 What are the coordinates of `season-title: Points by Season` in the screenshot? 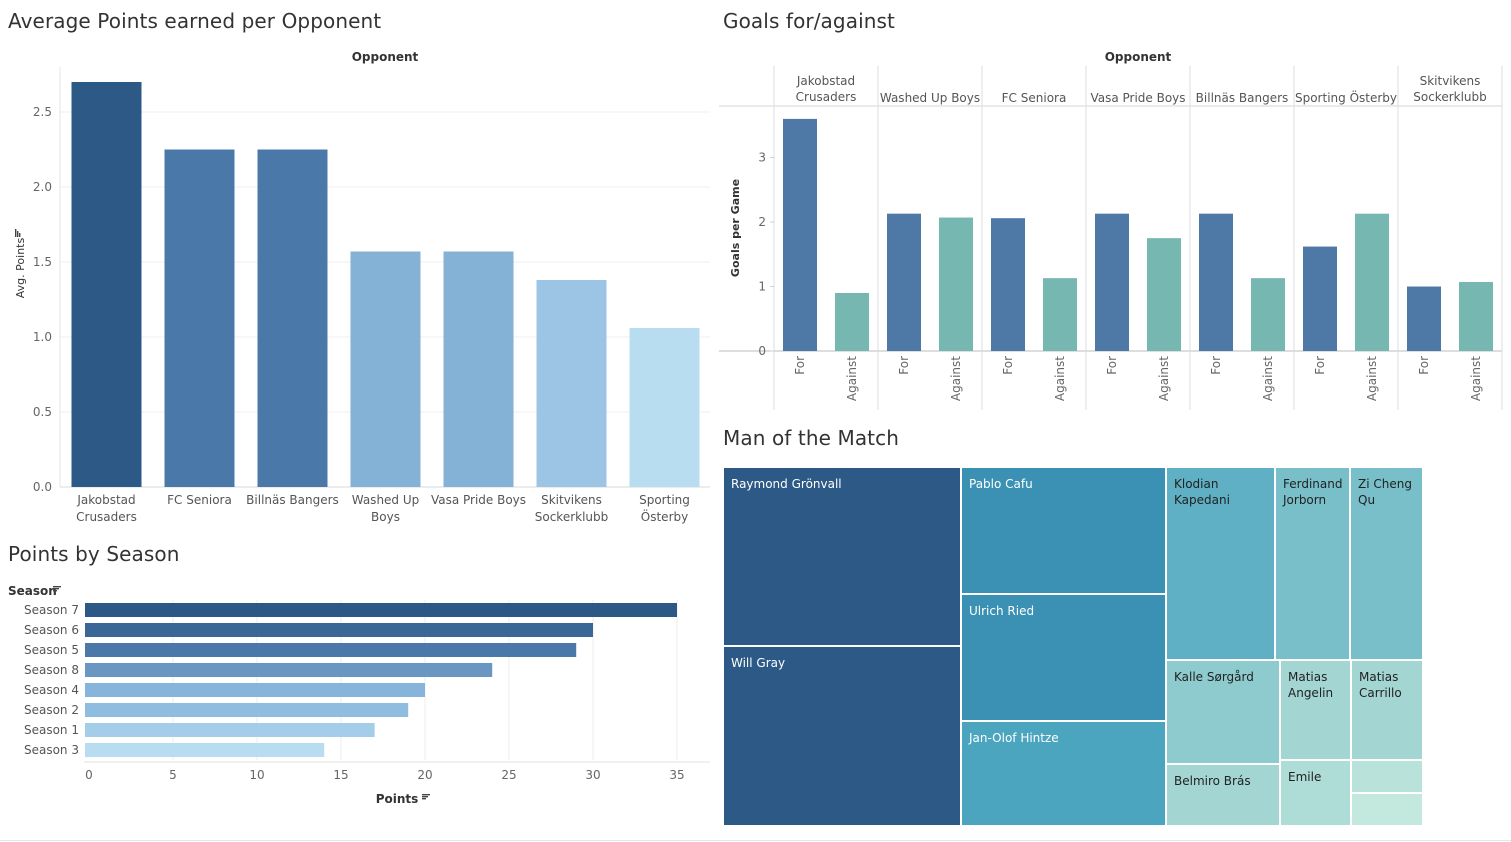 It's located at (94, 554).